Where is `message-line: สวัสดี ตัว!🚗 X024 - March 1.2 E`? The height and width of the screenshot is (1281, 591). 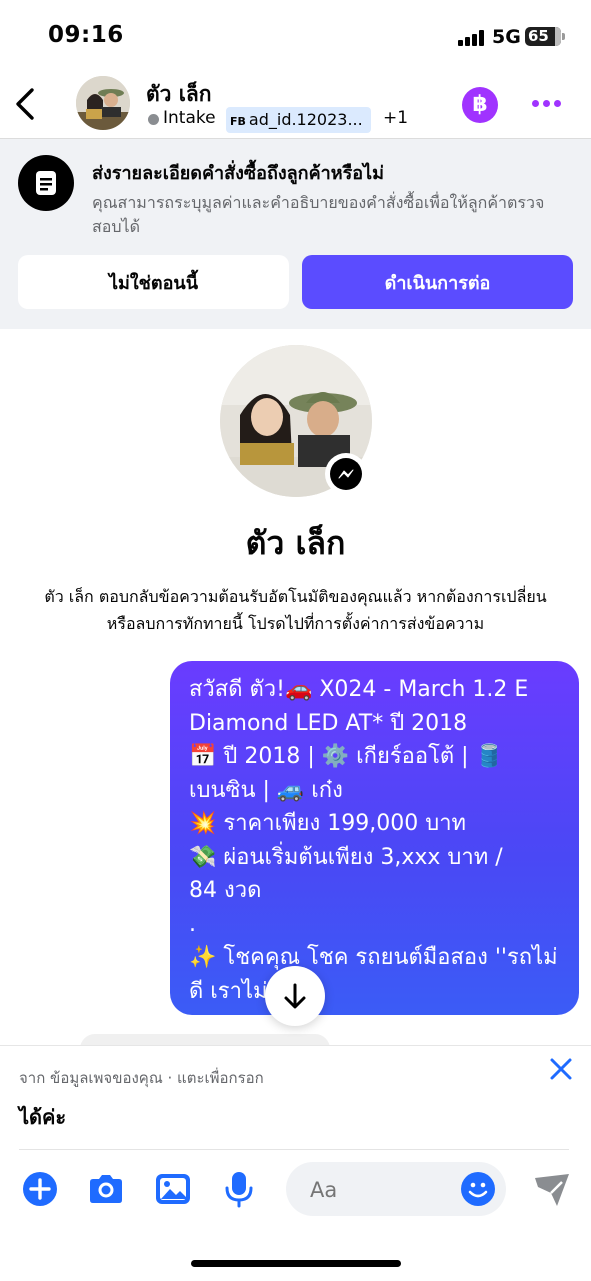
message-line: สวัสดี ตัว!🚗 X024 - March 1.2 E is located at coordinates (359, 689).